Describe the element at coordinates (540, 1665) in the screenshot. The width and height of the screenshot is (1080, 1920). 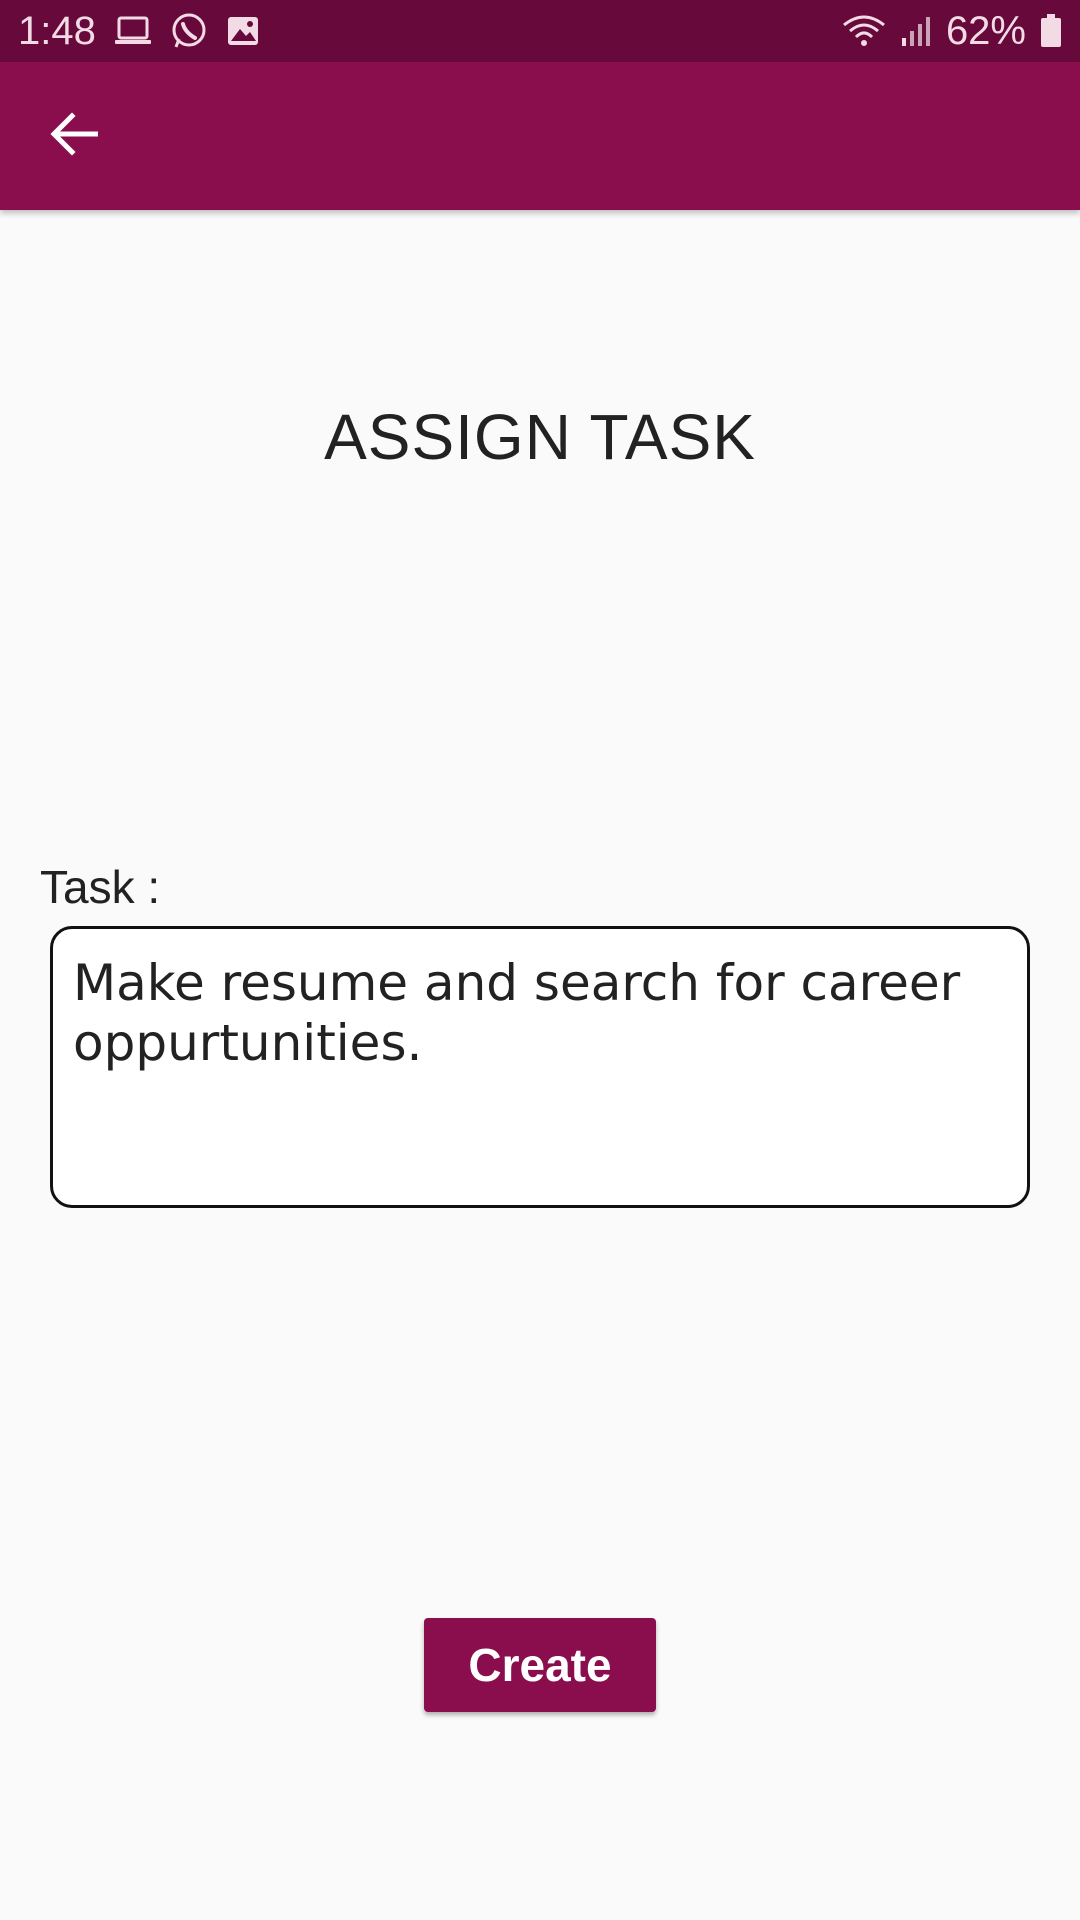
I see `create-button: Create` at that location.